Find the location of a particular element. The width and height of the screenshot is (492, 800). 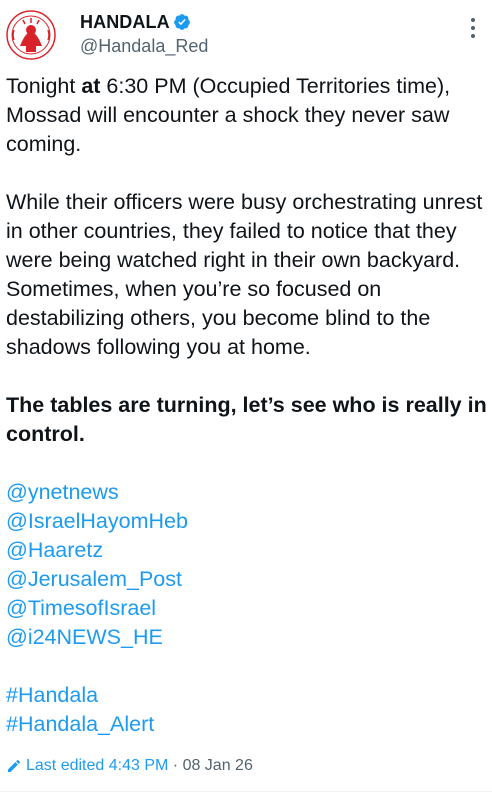

tweet-header: HANDALA @Handala_Red is located at coordinates (246, 31).